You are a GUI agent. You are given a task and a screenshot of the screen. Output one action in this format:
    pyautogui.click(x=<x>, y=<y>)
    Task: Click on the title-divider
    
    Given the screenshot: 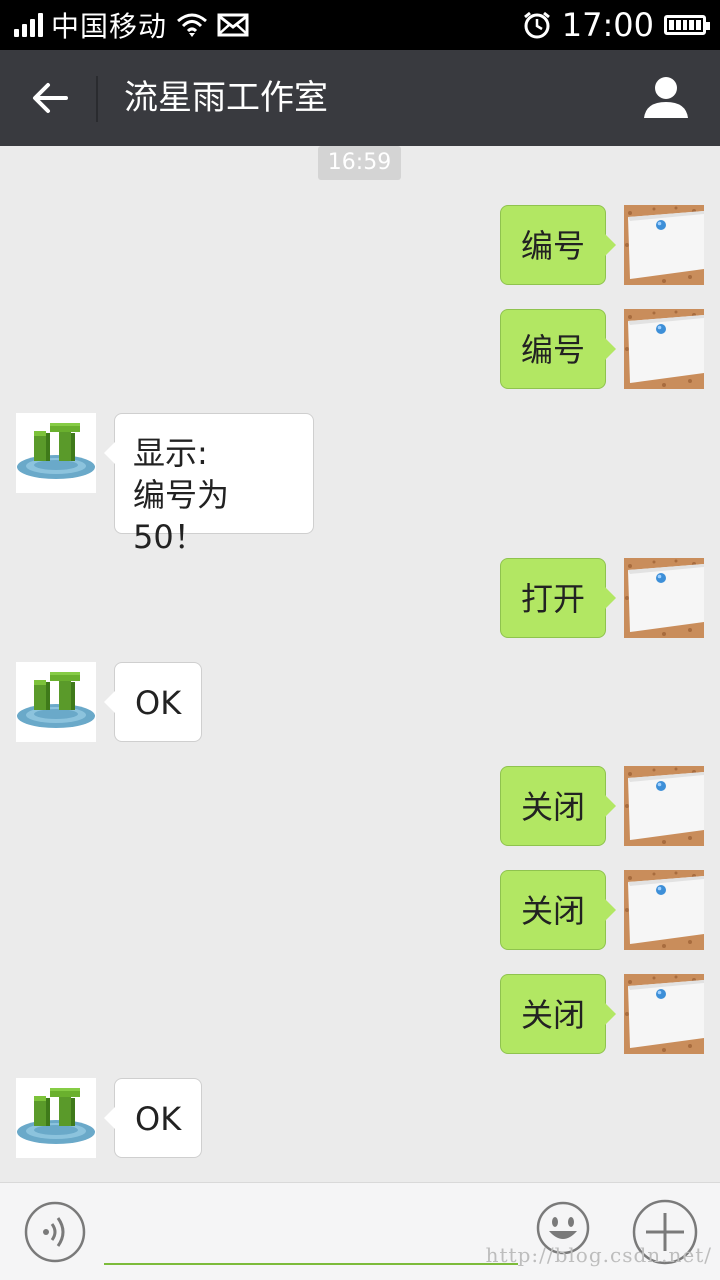 What is the action you would take?
    pyautogui.click(x=97, y=99)
    